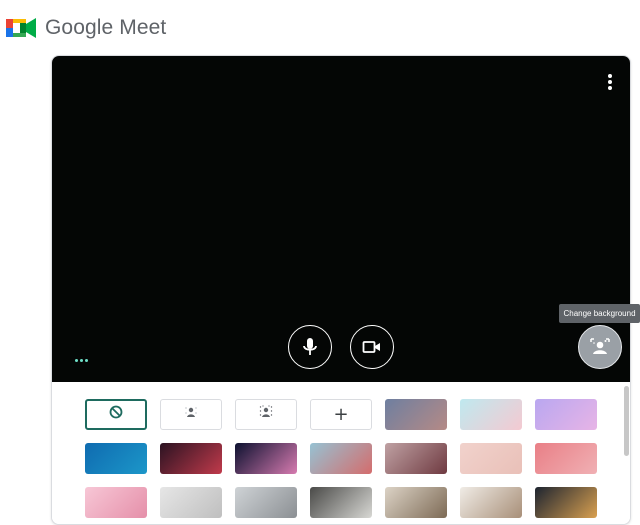 This screenshot has height=525, width=640. I want to click on block-icon, so click(116, 414).